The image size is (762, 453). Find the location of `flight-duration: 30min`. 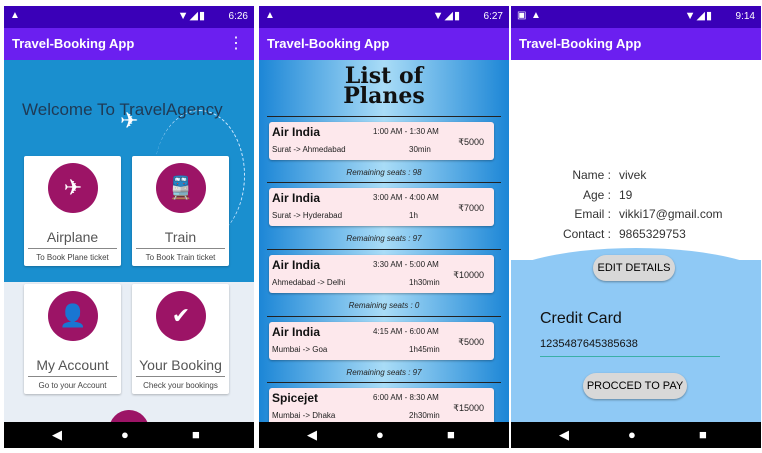

flight-duration: 30min is located at coordinates (420, 149).